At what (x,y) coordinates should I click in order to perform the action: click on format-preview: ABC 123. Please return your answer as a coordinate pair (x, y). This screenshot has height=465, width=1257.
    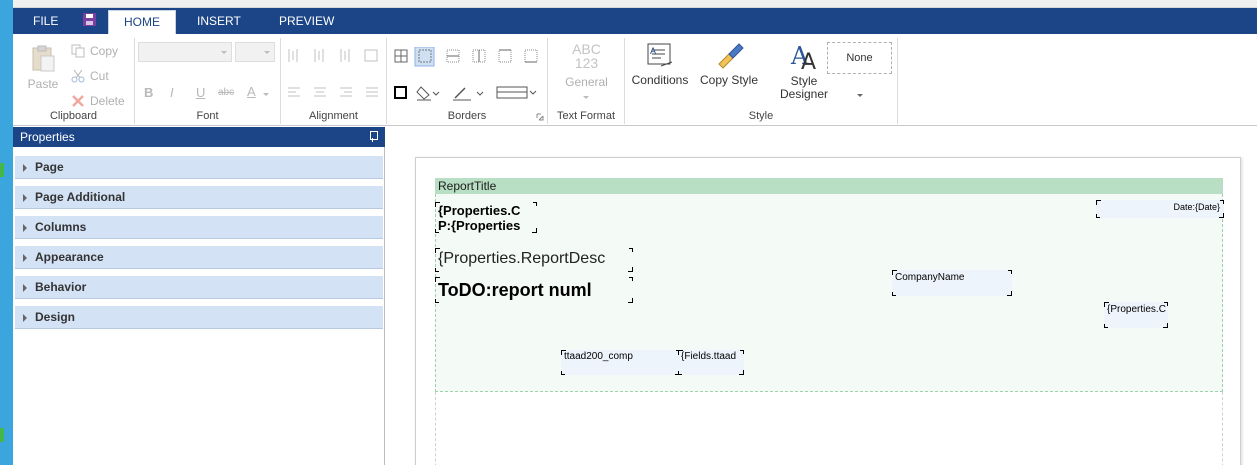
    Looking at the image, I should click on (586, 56).